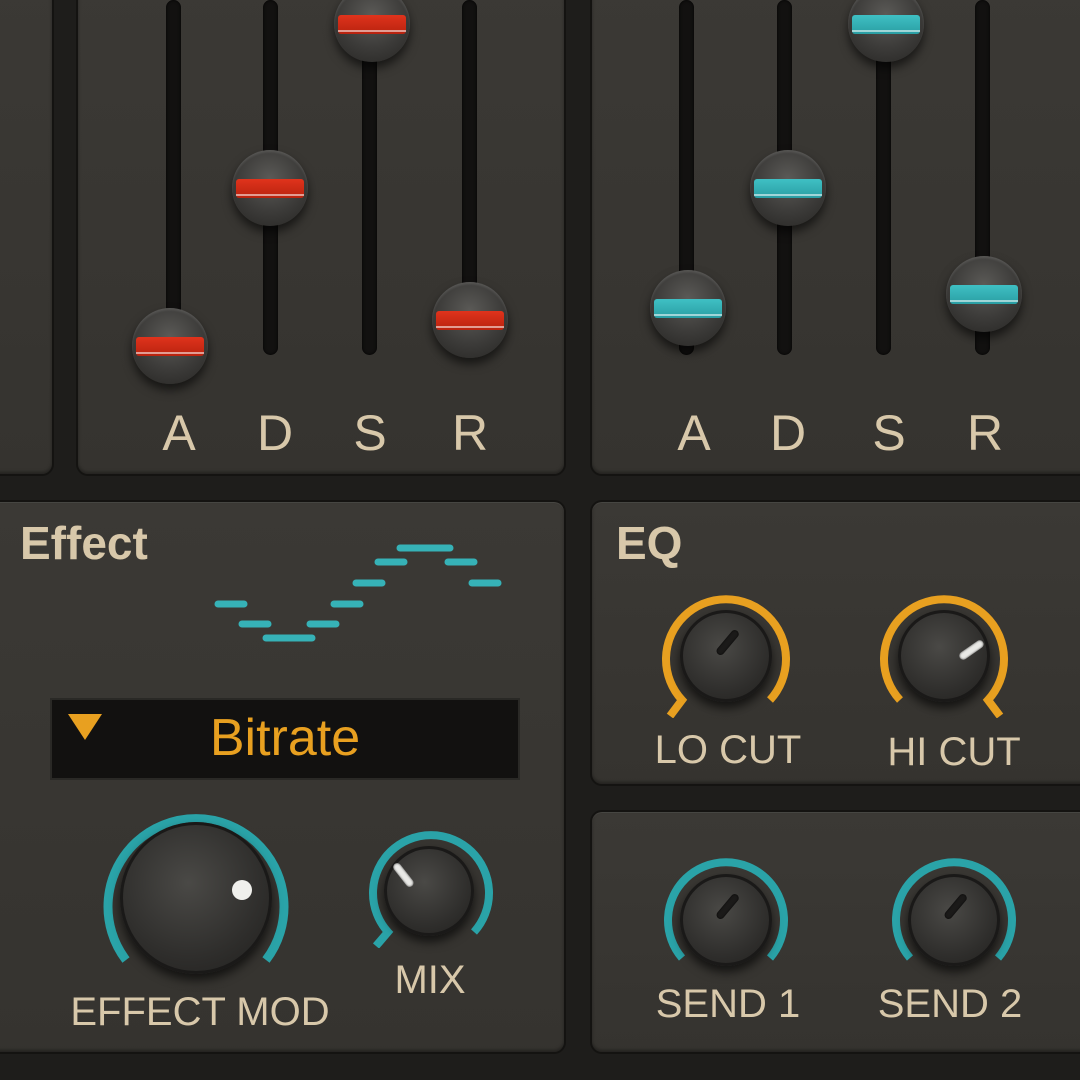 This screenshot has width=1080, height=1080. Describe the element at coordinates (470, 433) in the screenshot. I see `env1-label-r: R` at that location.